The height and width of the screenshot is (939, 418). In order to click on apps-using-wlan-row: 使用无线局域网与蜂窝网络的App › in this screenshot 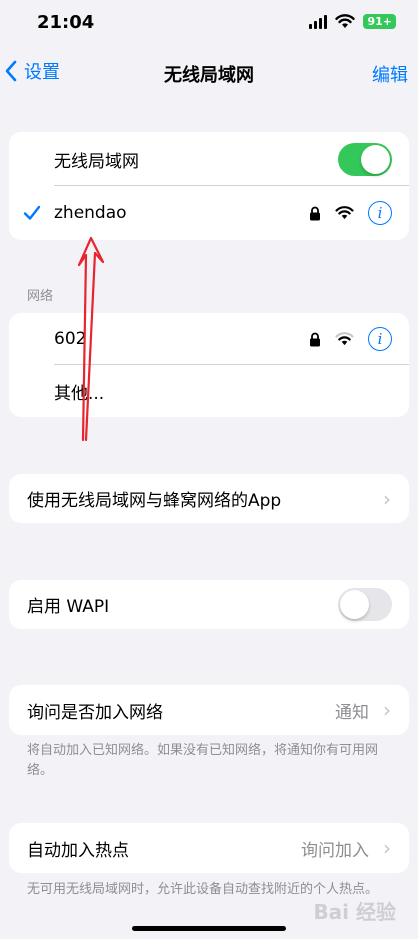, I will do `click(209, 498)`.